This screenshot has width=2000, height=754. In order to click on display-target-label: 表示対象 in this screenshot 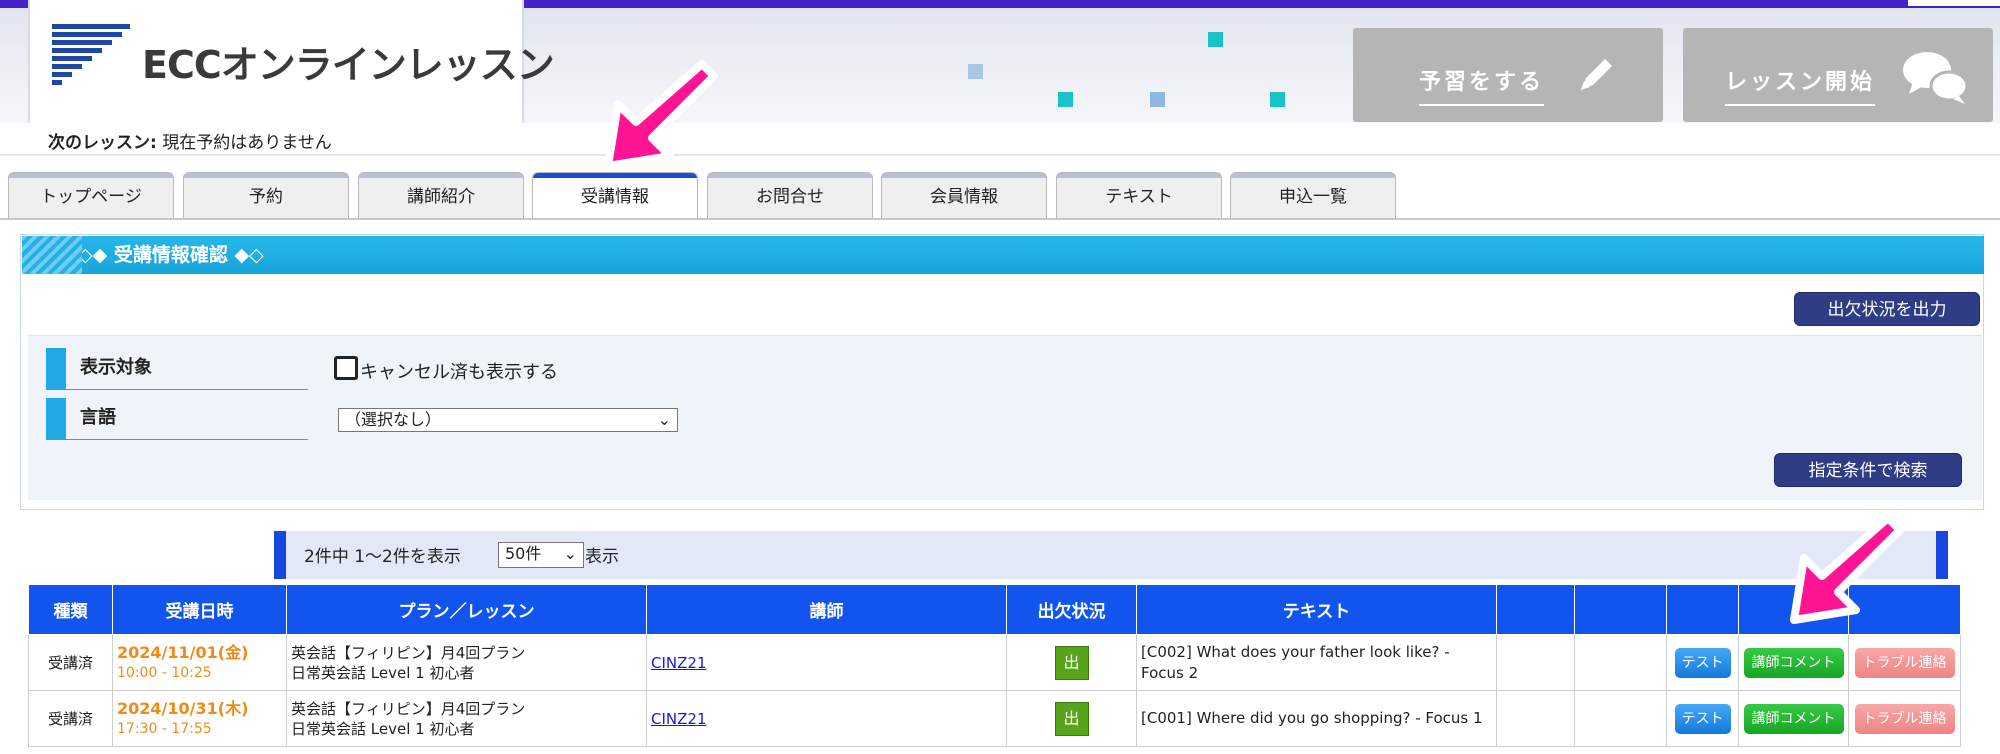, I will do `click(177, 369)`.